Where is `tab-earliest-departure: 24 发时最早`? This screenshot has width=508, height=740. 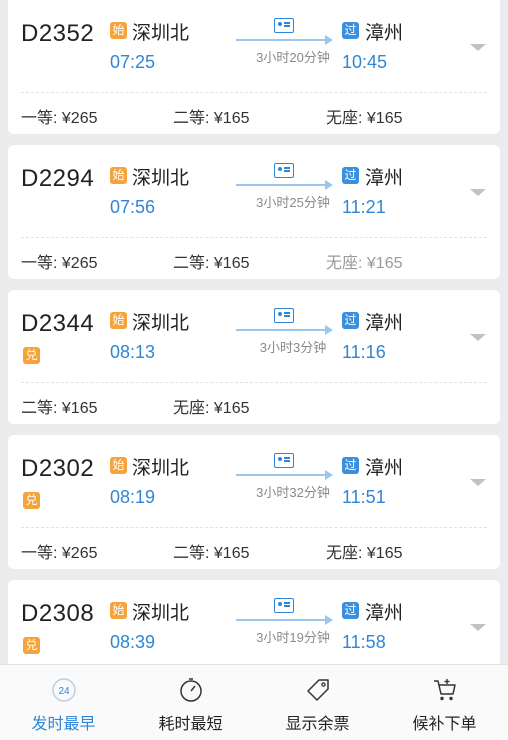
tab-earliest-departure: 24 发时最早 is located at coordinates (63, 702).